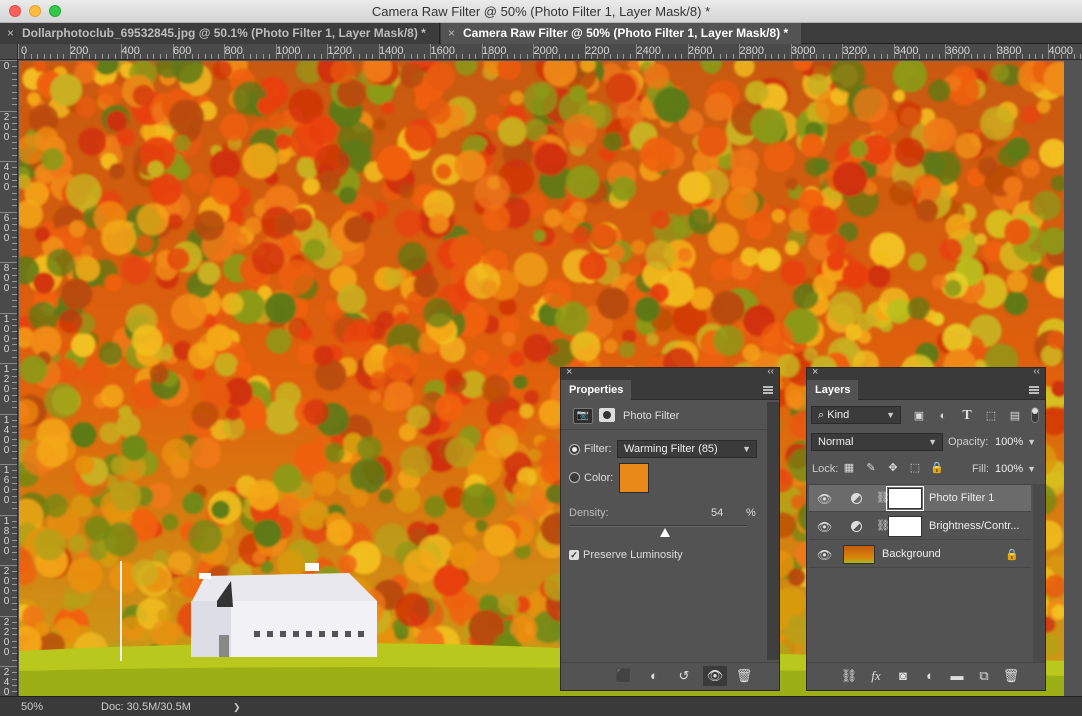 This screenshot has height=716, width=1082. I want to click on color-swatch, so click(634, 478).